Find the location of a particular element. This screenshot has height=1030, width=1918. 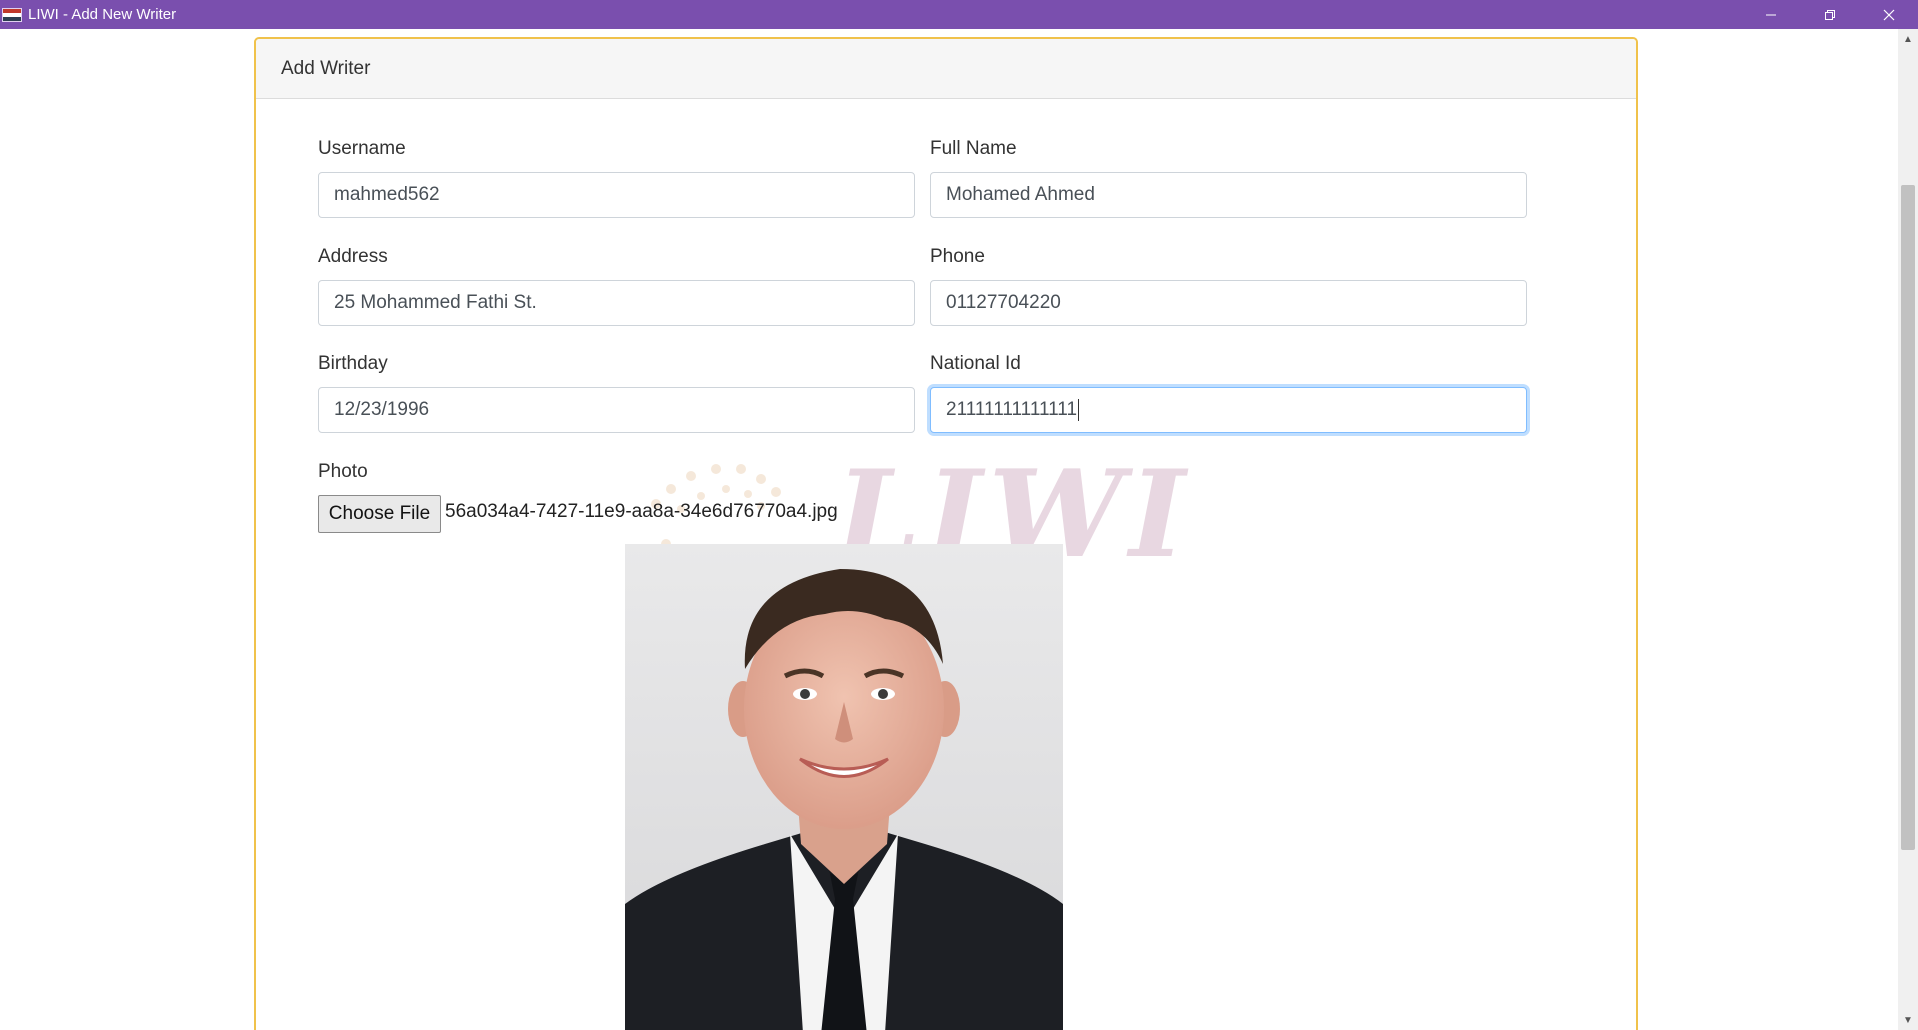

scroll-thumb is located at coordinates (1908, 517).